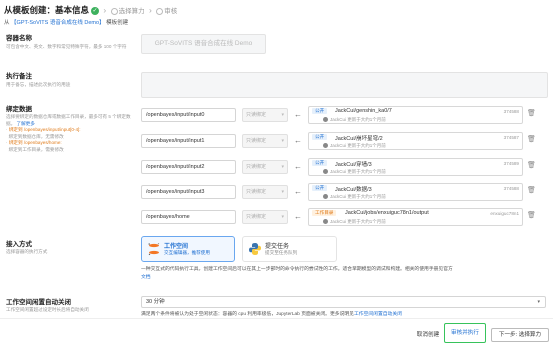 The height and width of the screenshot is (347, 553). What do you see at coordinates (415, 167) in the screenshot?
I see `dataset-select: 公开 JackCui/穿墙/3 JackCui 更新于大约1个月前 374589` at bounding box center [415, 167].